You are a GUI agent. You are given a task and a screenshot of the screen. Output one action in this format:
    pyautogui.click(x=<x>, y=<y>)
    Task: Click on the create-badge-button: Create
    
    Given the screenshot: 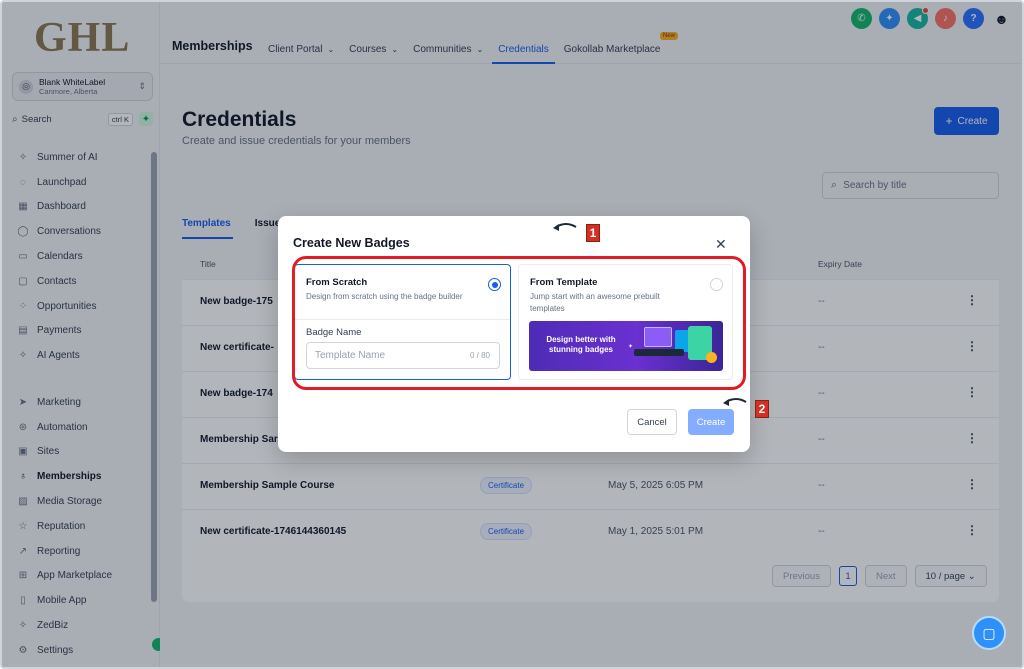 What is the action you would take?
    pyautogui.click(x=711, y=422)
    